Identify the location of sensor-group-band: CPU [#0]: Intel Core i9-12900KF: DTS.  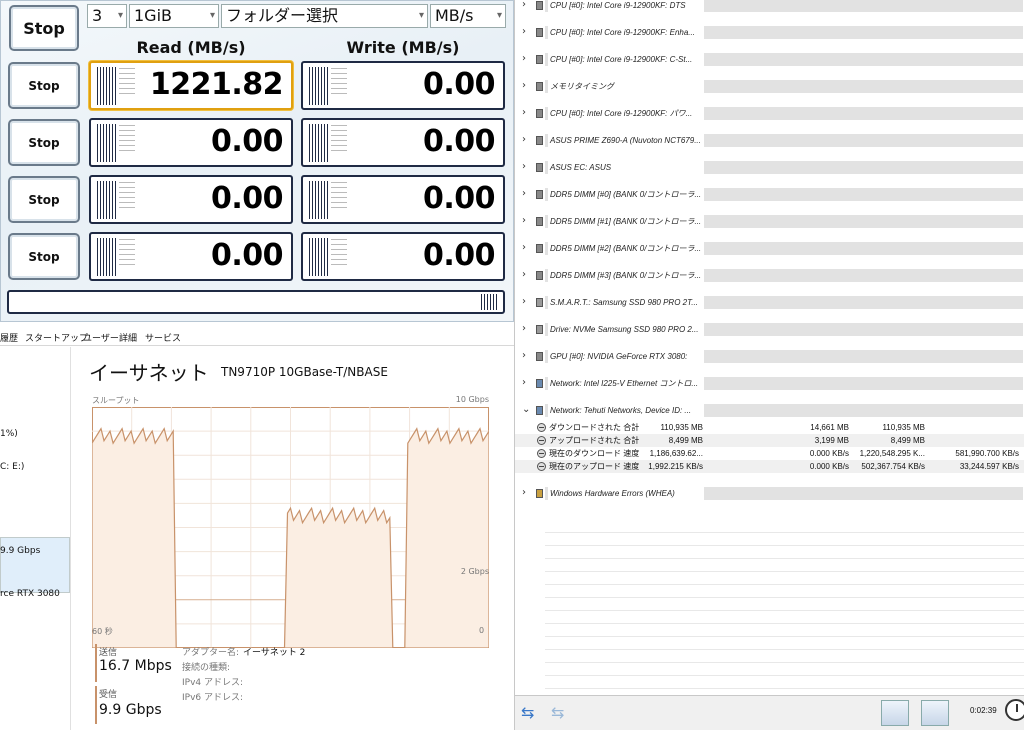
(784, 6).